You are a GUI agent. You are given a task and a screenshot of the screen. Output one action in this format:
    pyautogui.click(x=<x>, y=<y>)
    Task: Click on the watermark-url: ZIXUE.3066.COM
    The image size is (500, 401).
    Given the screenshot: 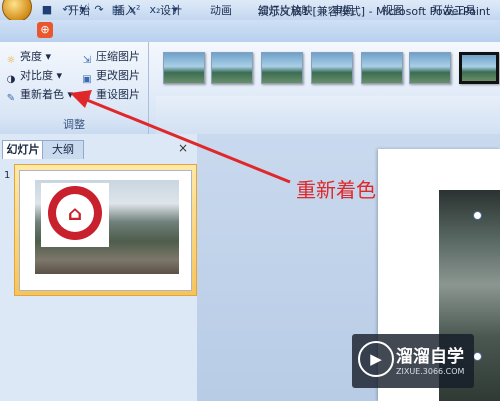 What is the action you would take?
    pyautogui.click(x=430, y=371)
    